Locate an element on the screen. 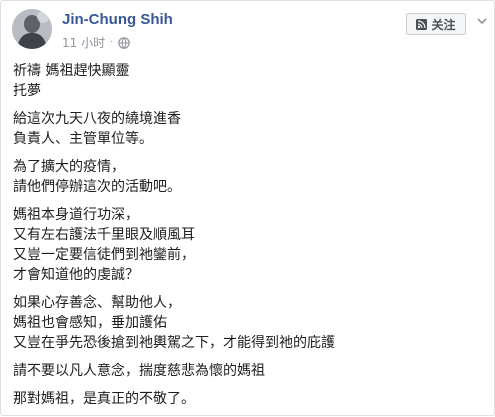 The width and height of the screenshot is (495, 417). post-timestamp: 11 小时 is located at coordinates (83, 42).